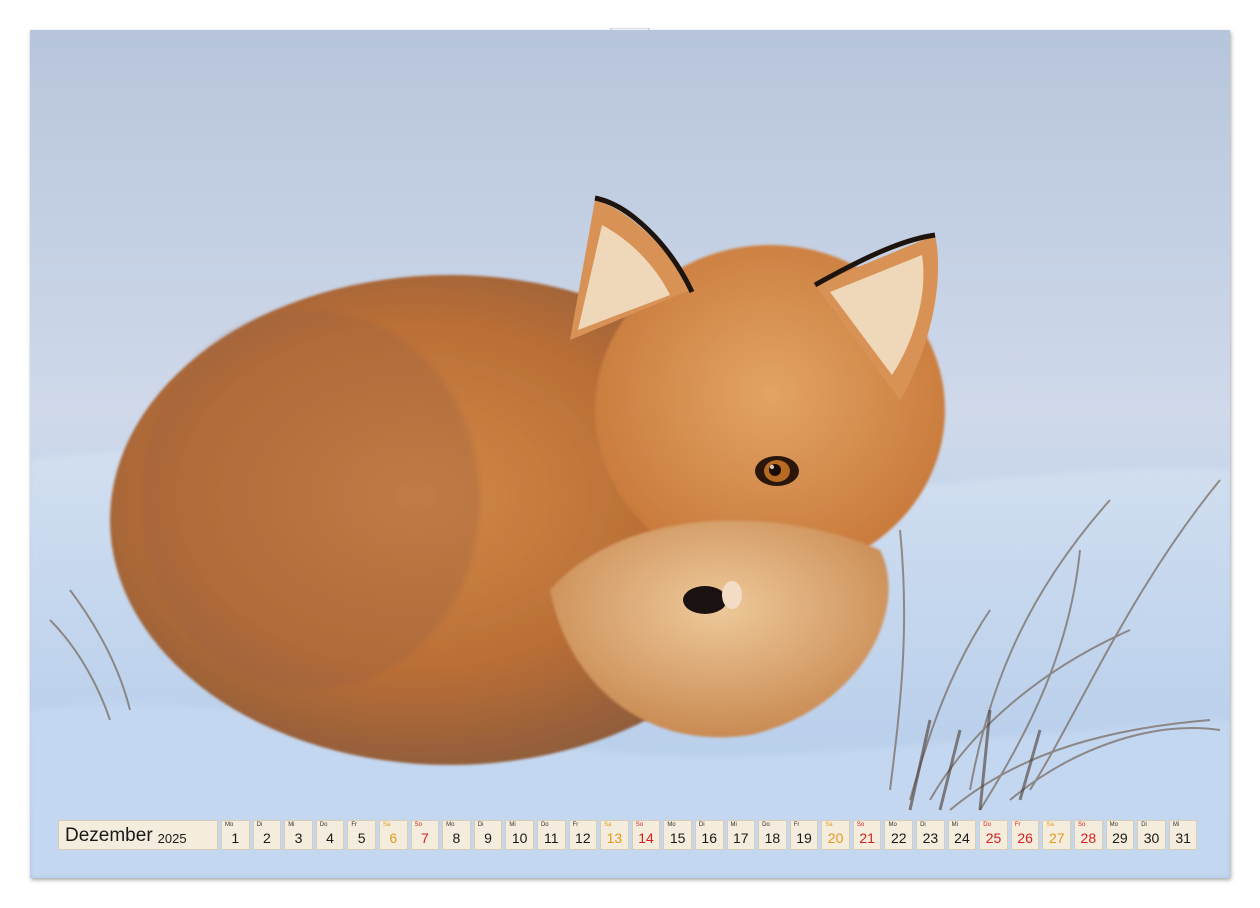 The height and width of the screenshot is (908, 1260). I want to click on day-cell: Mo 15, so click(677, 835).